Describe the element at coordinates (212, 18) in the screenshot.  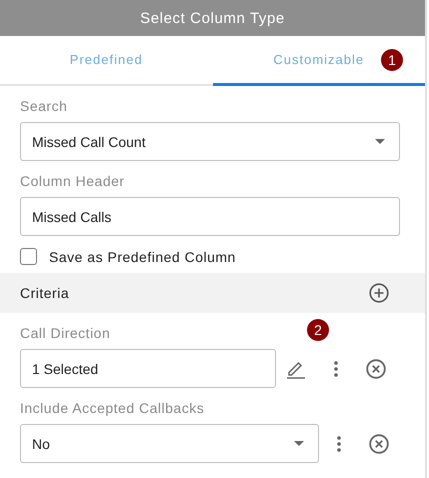
I see `window-title: Select Column Type` at that location.